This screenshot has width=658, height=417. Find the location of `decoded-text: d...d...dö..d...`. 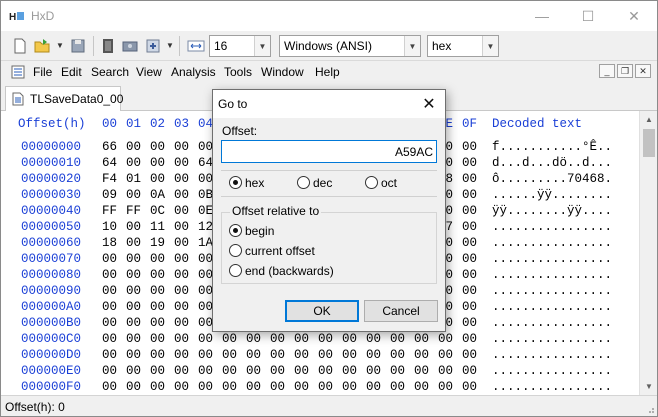

decoded-text: d...d...dö..d... is located at coordinates (552, 163).